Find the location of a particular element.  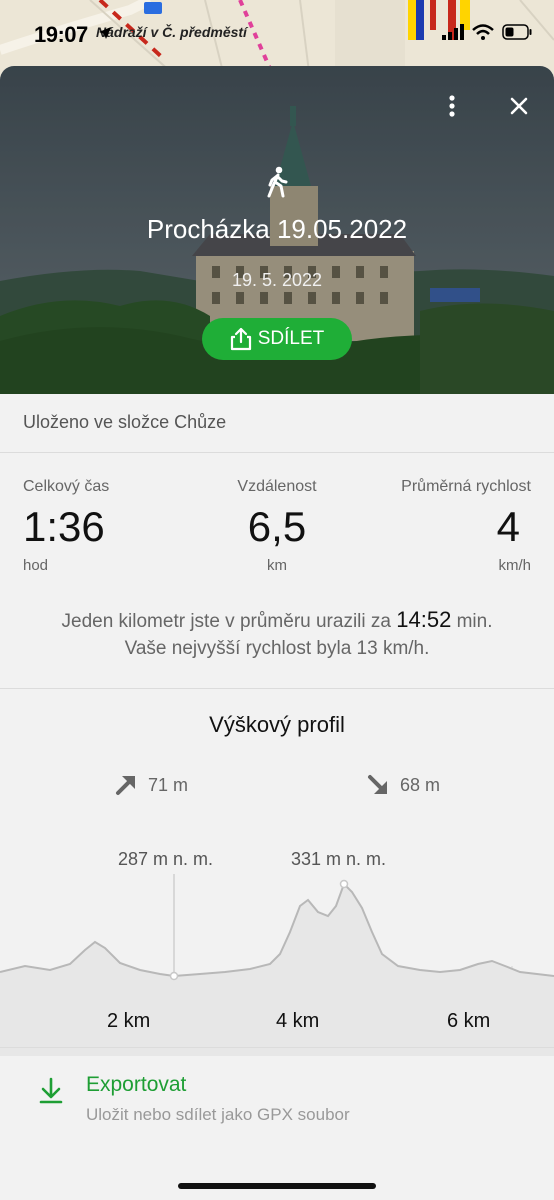

wifi-icon is located at coordinates (483, 32).